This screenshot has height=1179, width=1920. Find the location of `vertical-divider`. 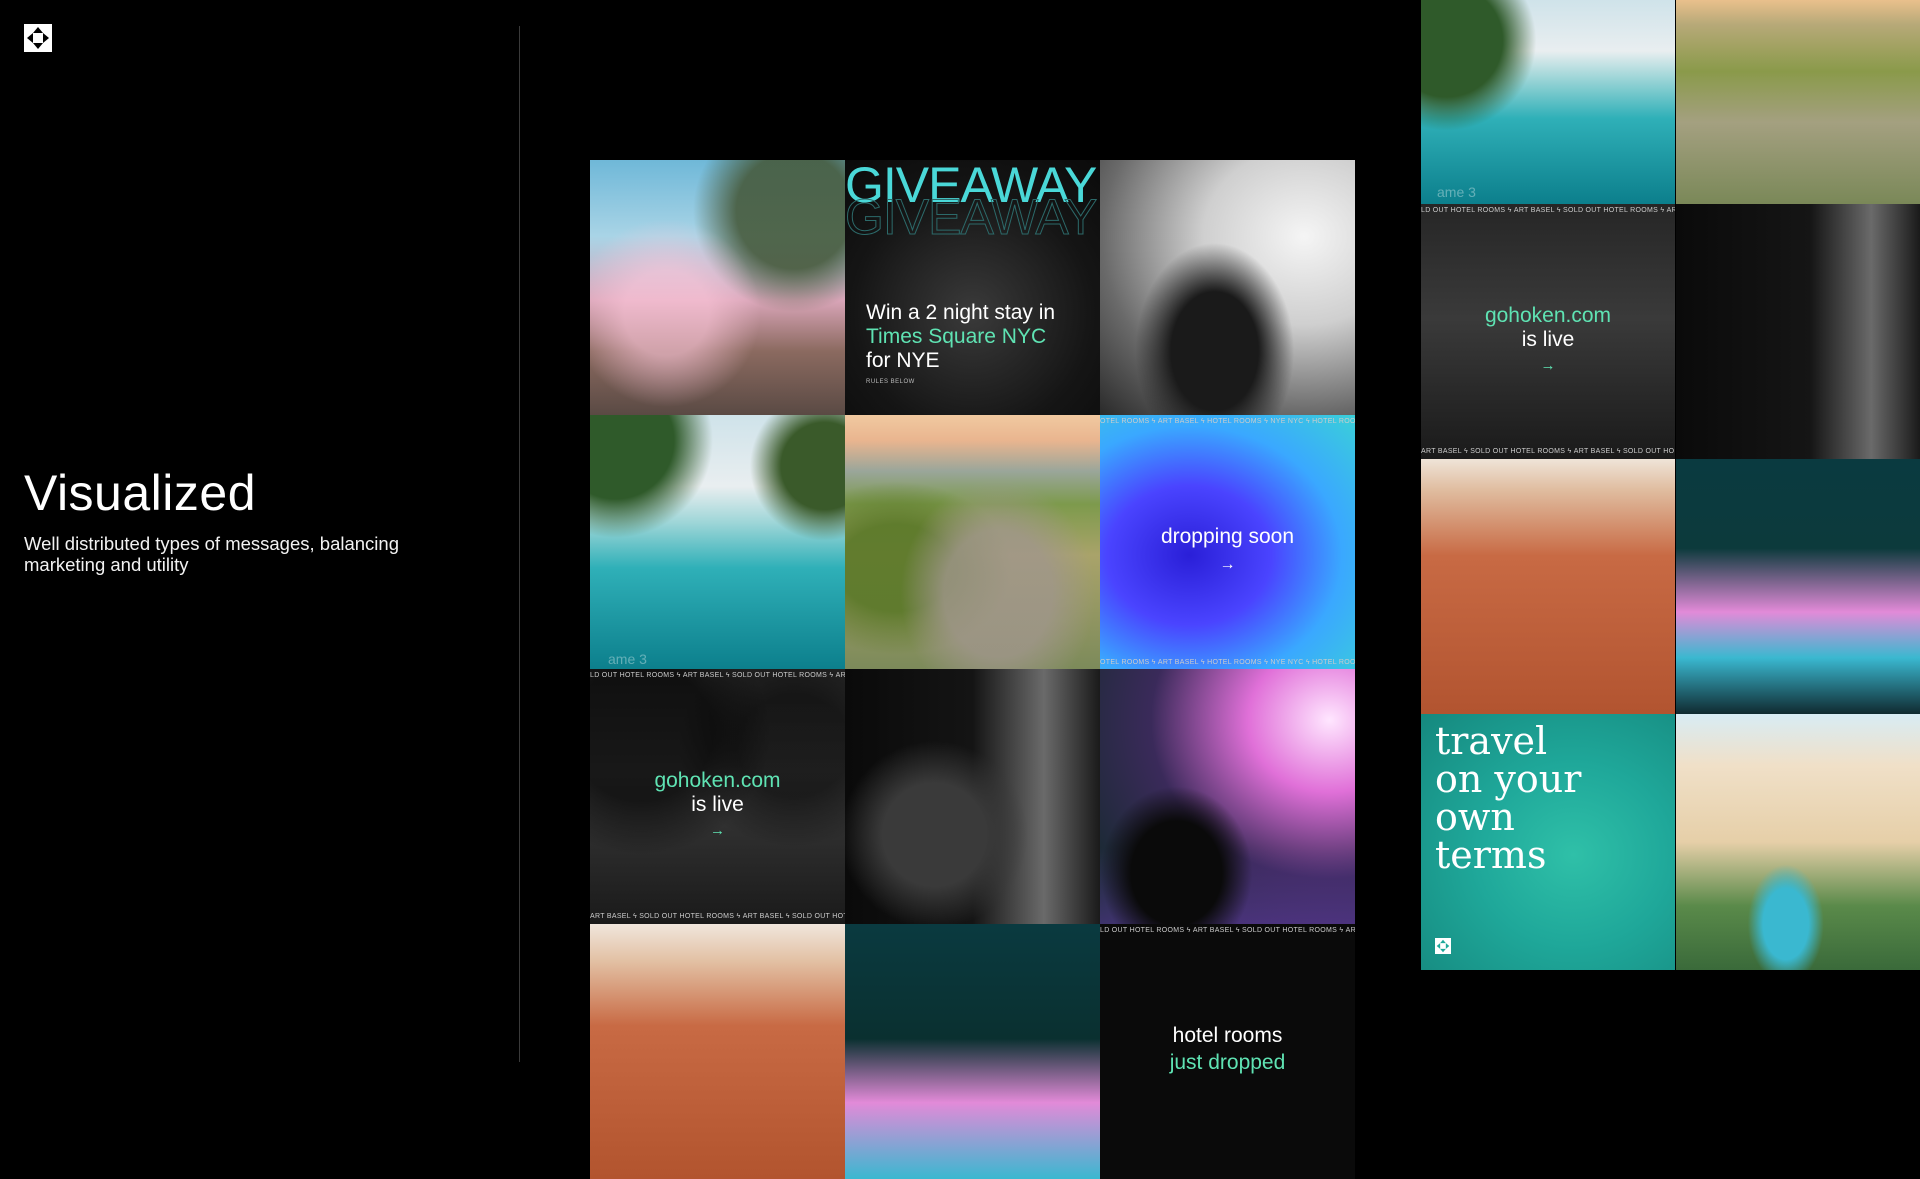

vertical-divider is located at coordinates (519, 544).